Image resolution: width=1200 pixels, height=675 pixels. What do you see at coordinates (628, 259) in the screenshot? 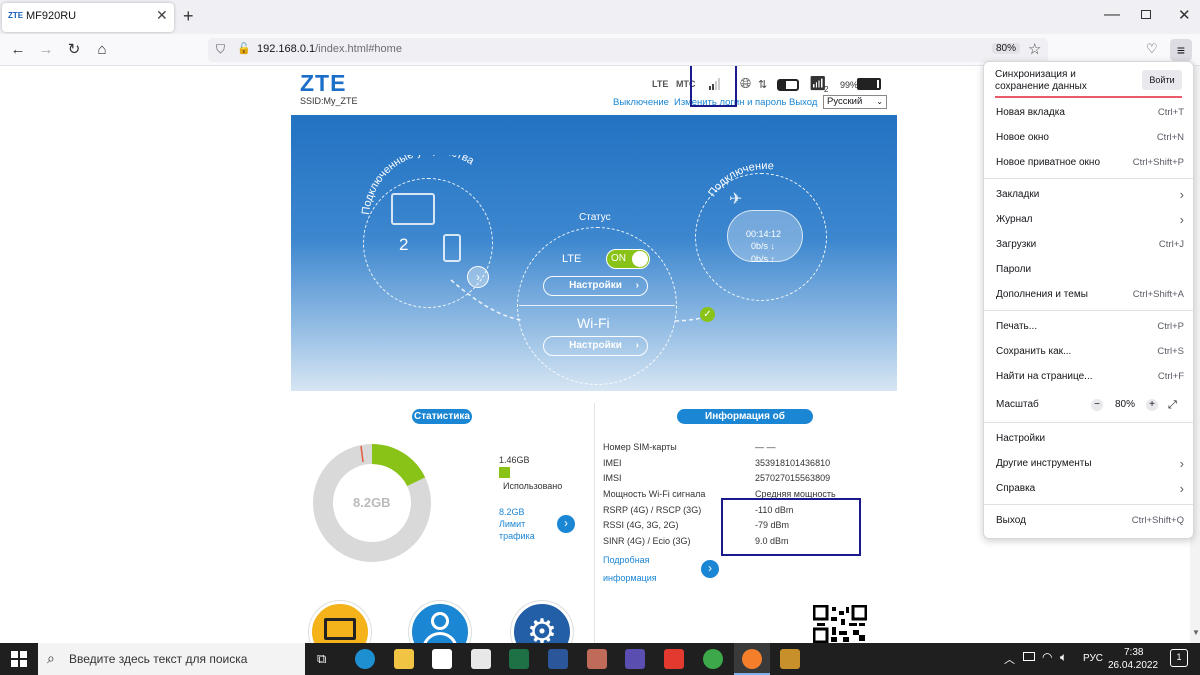
I see `lte-toggle: ON` at bounding box center [628, 259].